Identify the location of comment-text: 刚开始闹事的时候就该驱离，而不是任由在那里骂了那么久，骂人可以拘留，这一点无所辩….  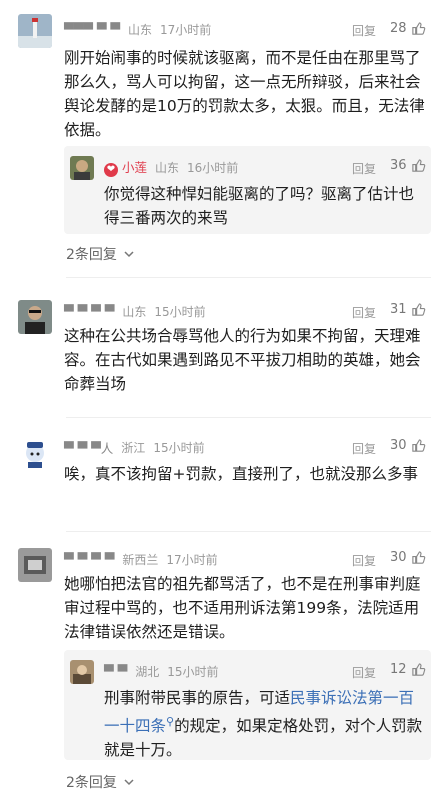
(244, 94).